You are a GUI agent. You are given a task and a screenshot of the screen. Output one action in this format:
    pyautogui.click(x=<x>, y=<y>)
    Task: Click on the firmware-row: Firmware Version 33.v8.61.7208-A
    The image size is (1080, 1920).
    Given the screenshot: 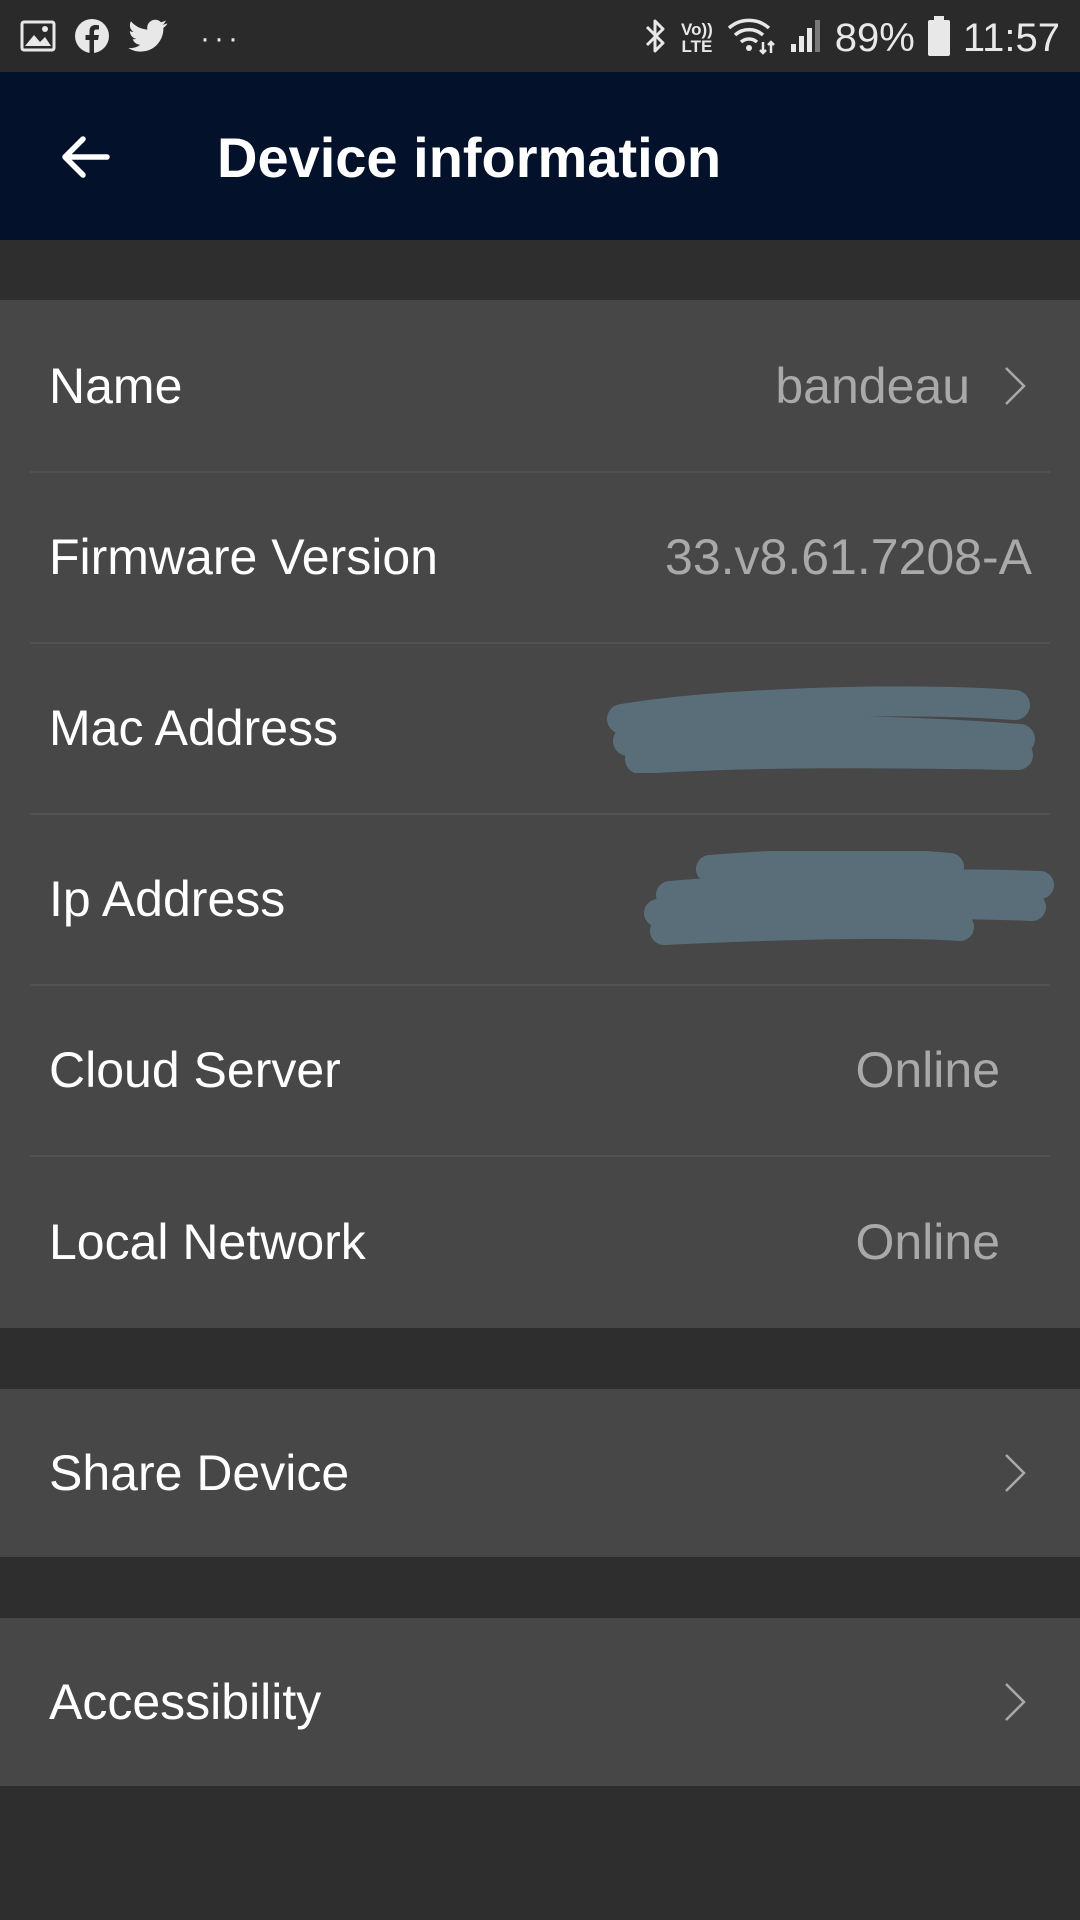 What is the action you would take?
    pyautogui.click(x=540, y=556)
    